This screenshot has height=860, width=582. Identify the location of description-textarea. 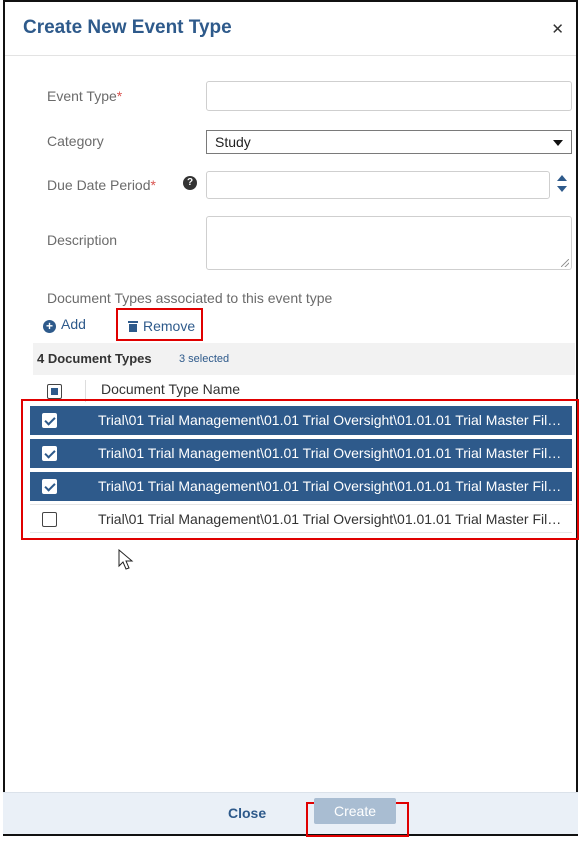
(389, 243).